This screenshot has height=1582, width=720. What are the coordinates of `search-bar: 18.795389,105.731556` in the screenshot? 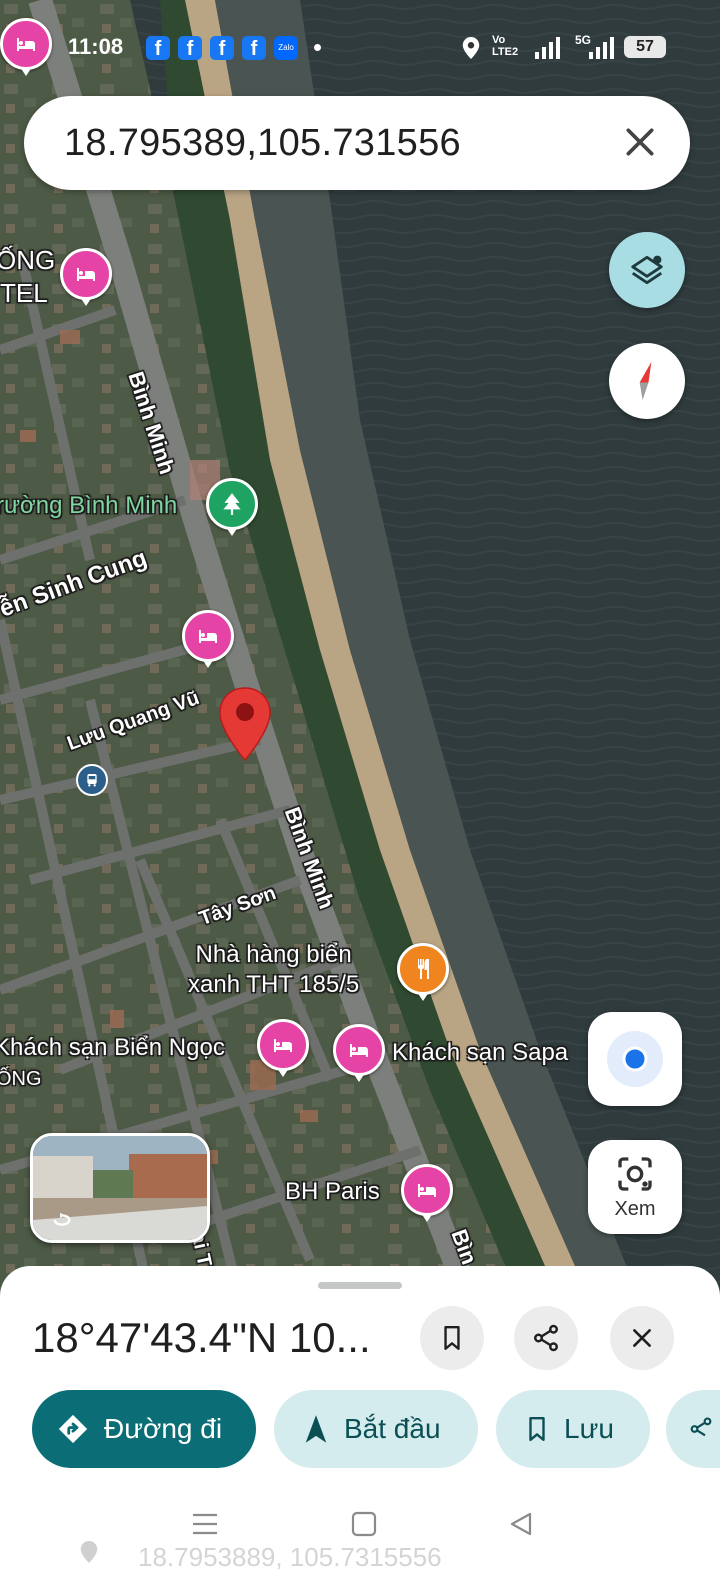 It's located at (357, 143).